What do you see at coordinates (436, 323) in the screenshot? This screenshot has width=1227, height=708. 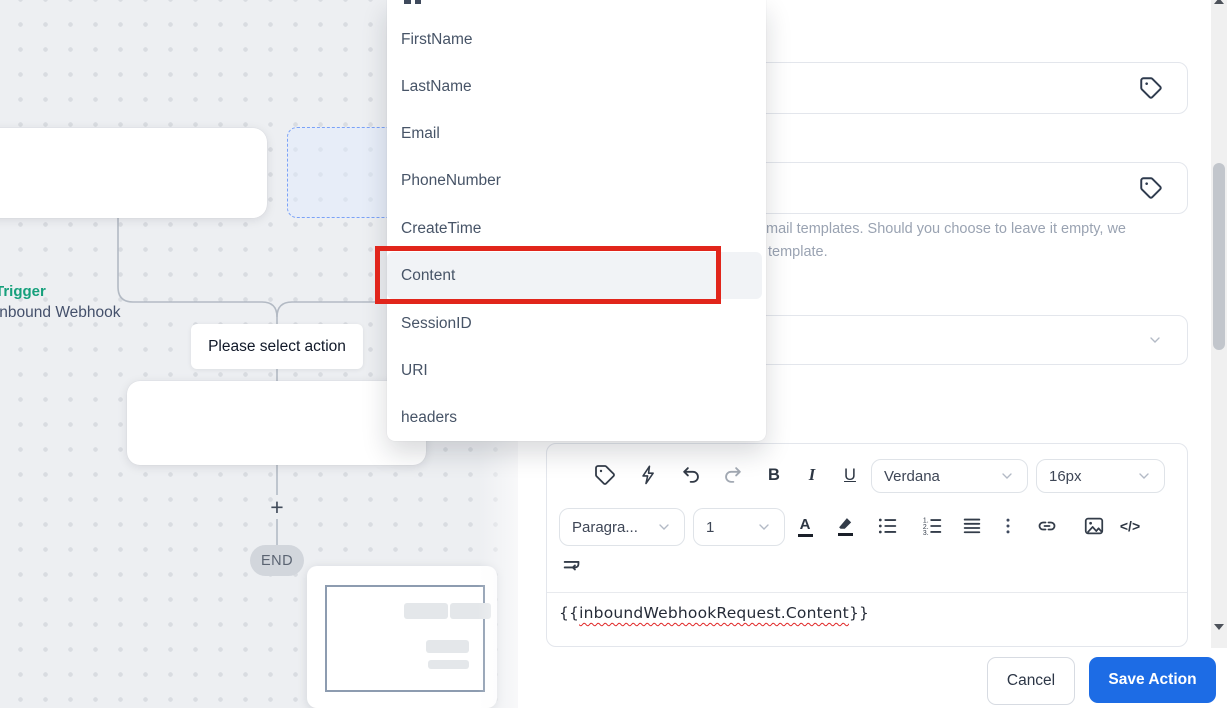 I see `dropdown-item-label: SessionID` at bounding box center [436, 323].